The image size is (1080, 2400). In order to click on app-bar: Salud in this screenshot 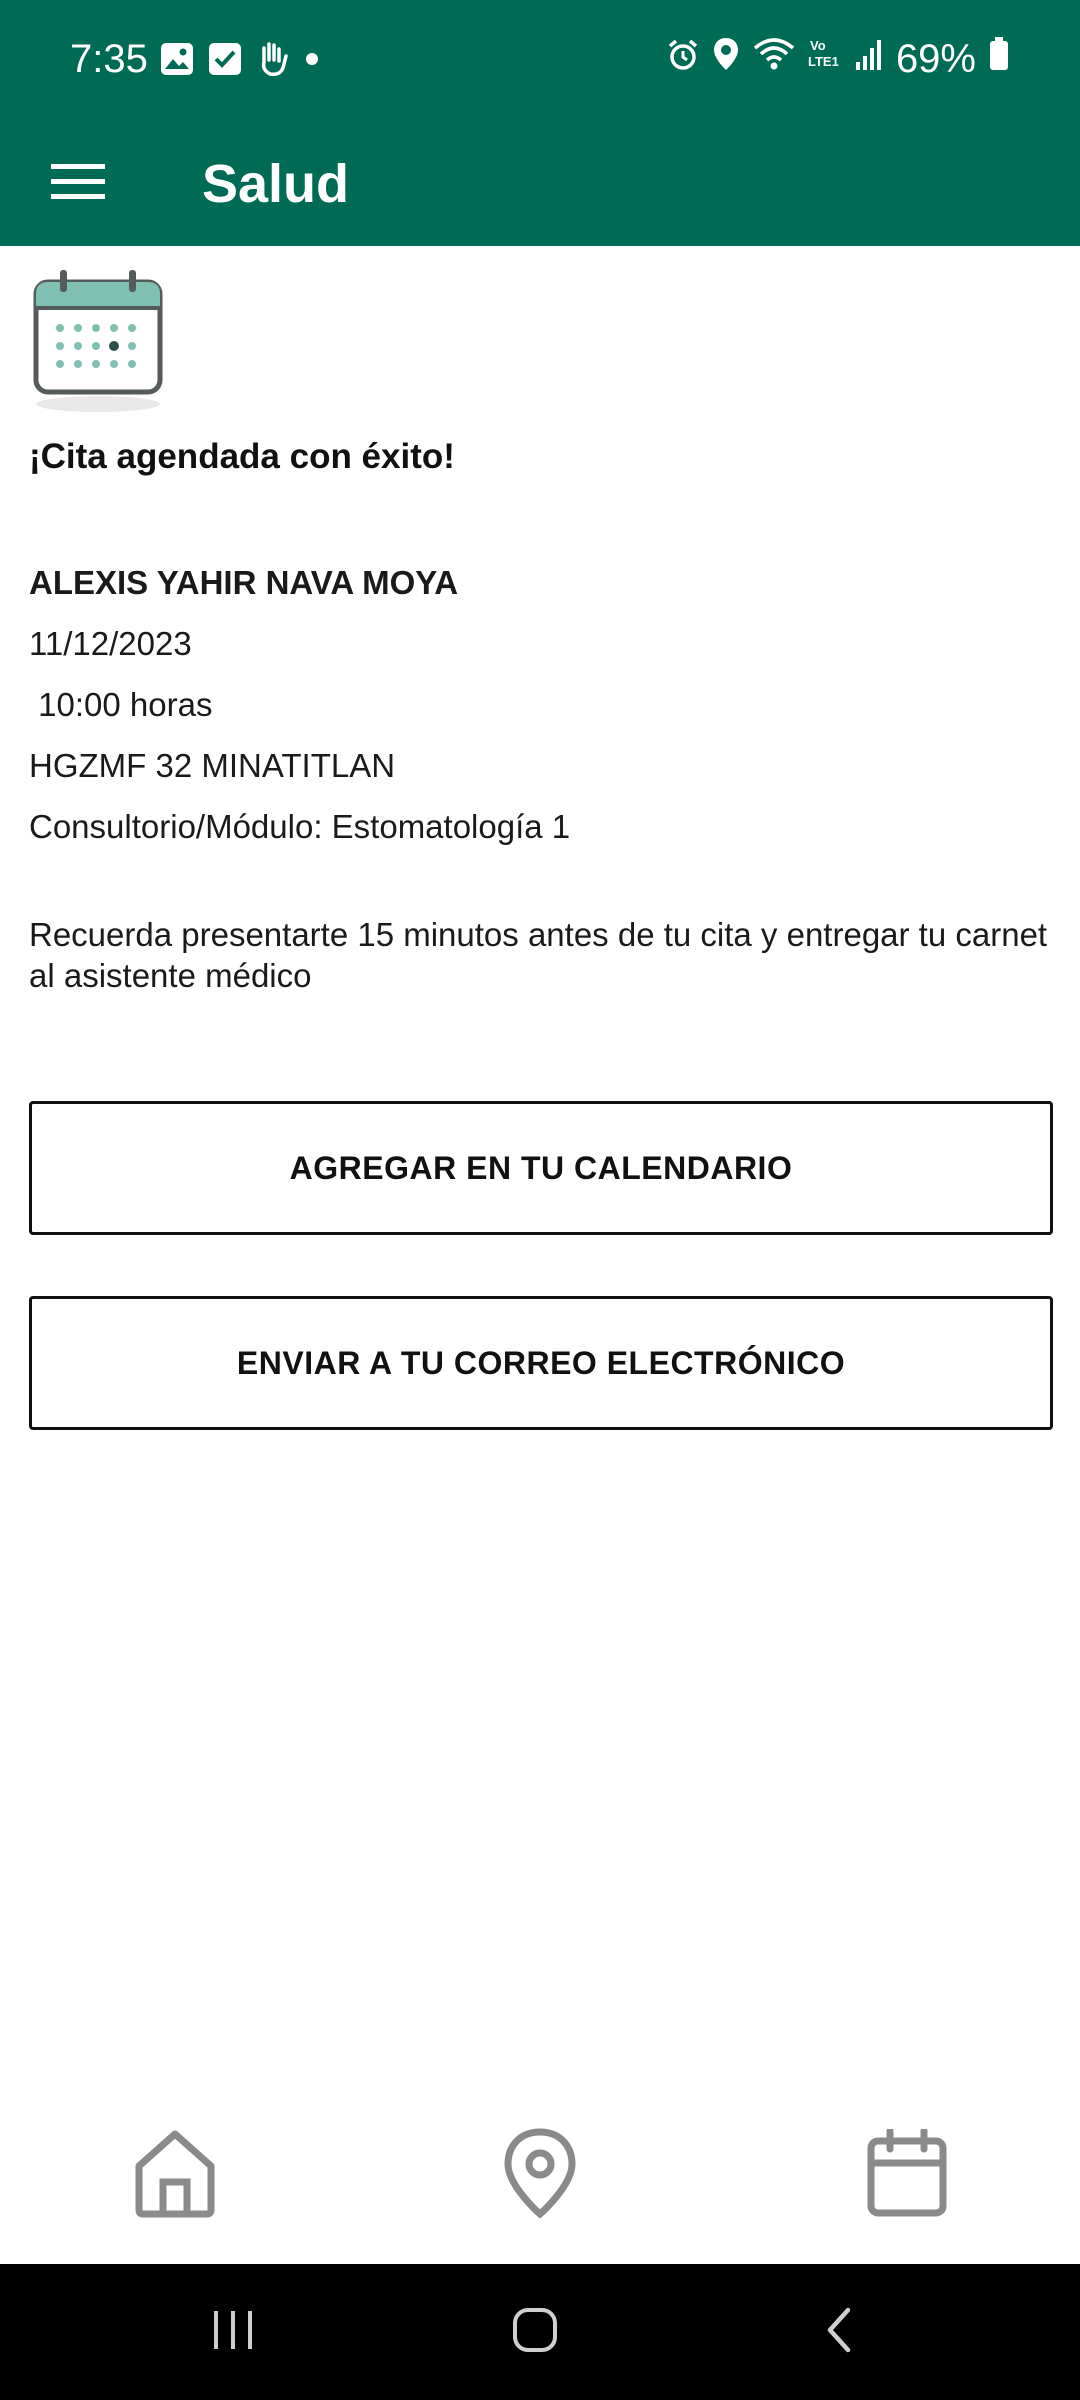, I will do `click(540, 184)`.